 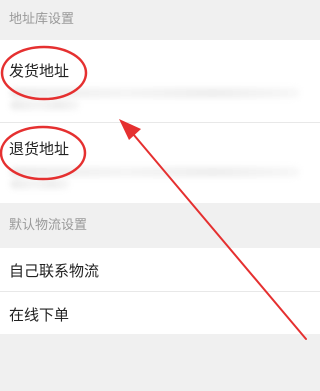 What do you see at coordinates (39, 315) in the screenshot?
I see `online-order-label: 在线下单` at bounding box center [39, 315].